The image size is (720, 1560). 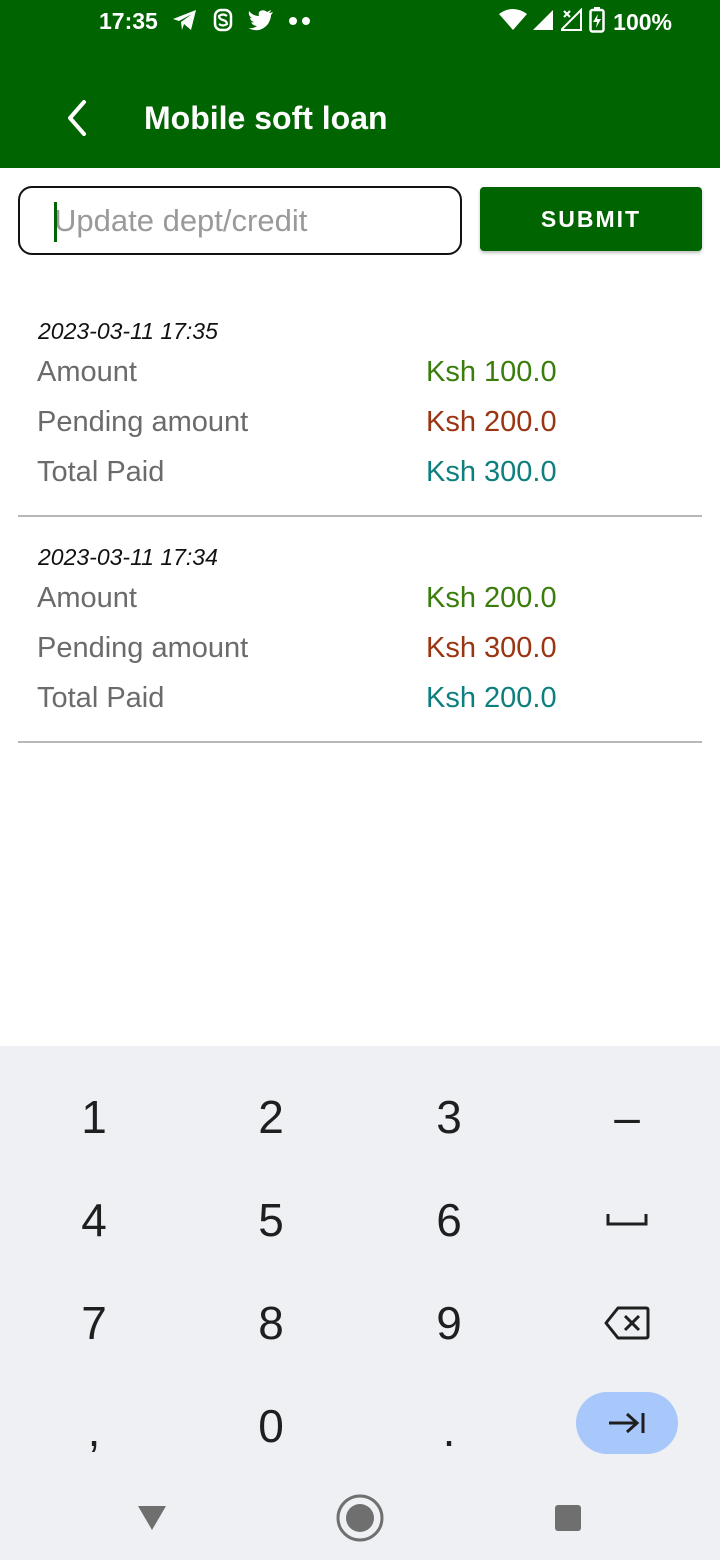 I want to click on notification-icons, so click(x=242, y=22).